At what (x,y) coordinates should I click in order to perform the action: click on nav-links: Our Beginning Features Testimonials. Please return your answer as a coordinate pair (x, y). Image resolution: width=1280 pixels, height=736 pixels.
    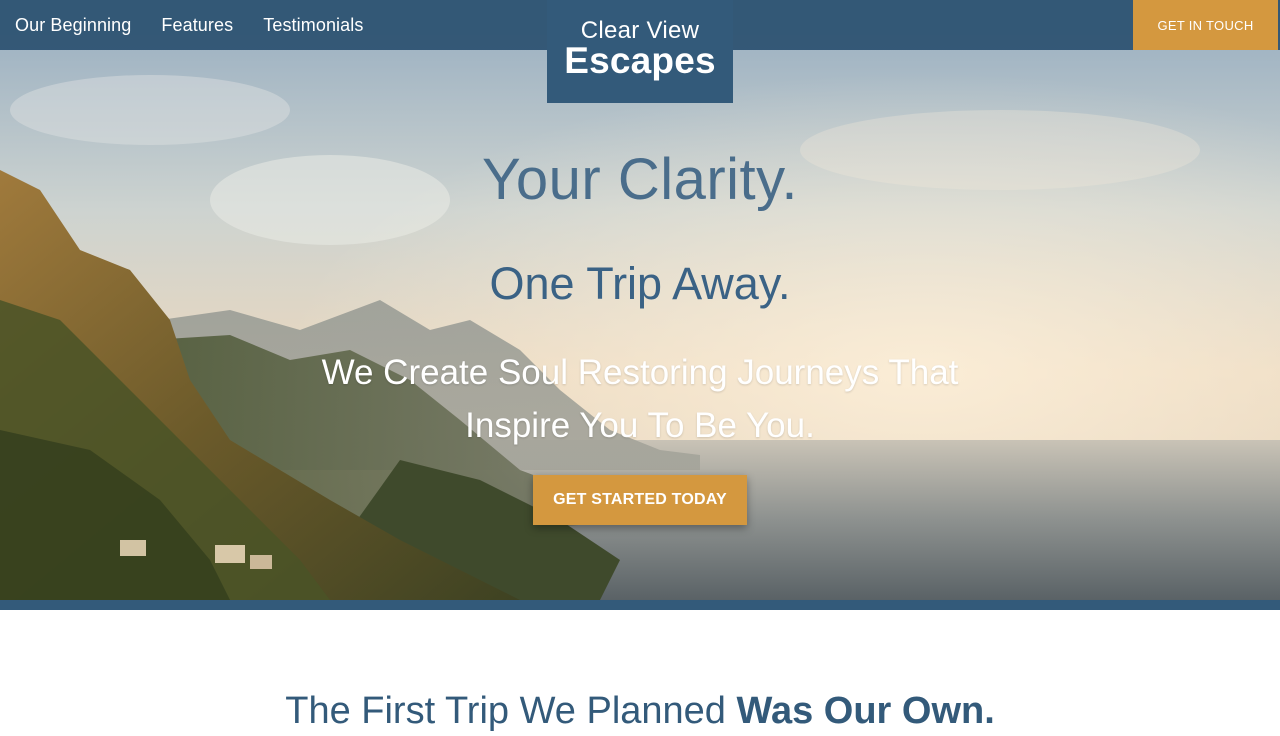
    Looking at the image, I should click on (189, 25).